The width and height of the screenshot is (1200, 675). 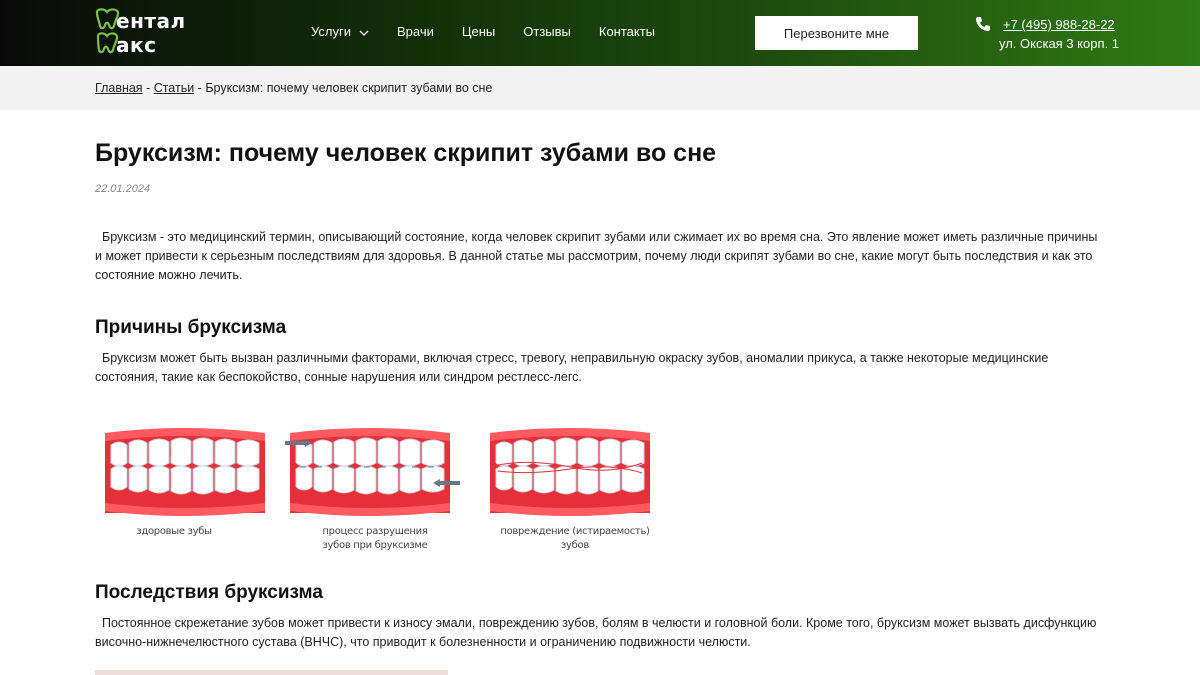 I want to click on nav-item-doctors: Врачи, so click(x=415, y=31).